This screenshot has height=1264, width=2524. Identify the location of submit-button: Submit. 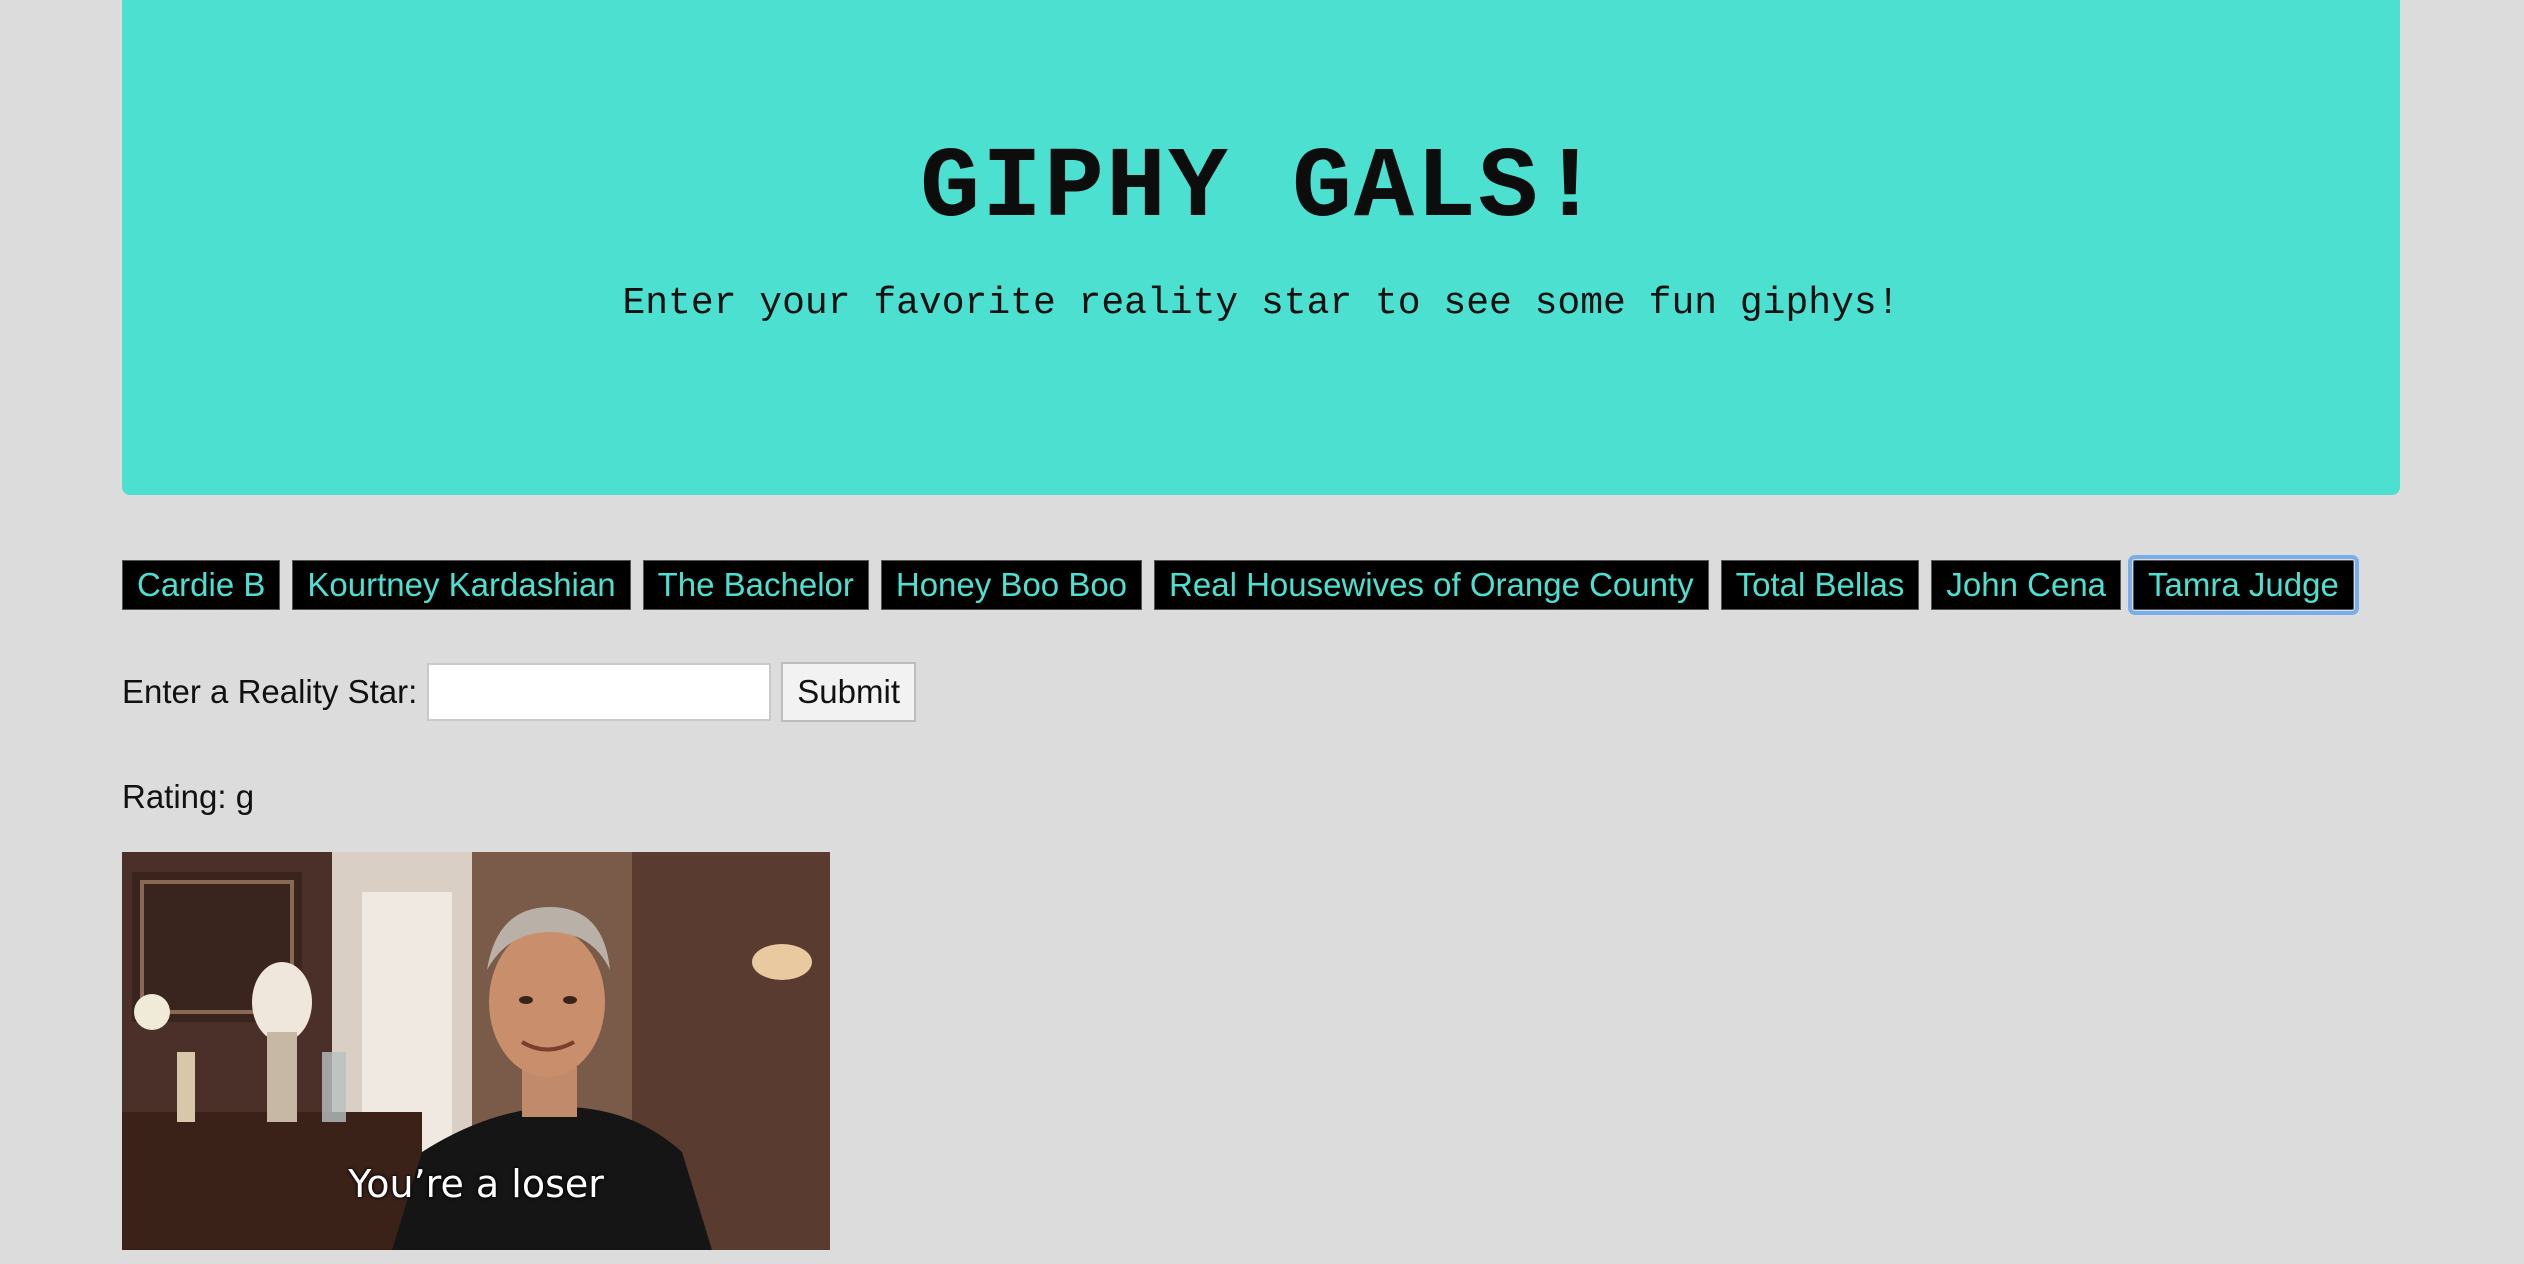
(849, 692).